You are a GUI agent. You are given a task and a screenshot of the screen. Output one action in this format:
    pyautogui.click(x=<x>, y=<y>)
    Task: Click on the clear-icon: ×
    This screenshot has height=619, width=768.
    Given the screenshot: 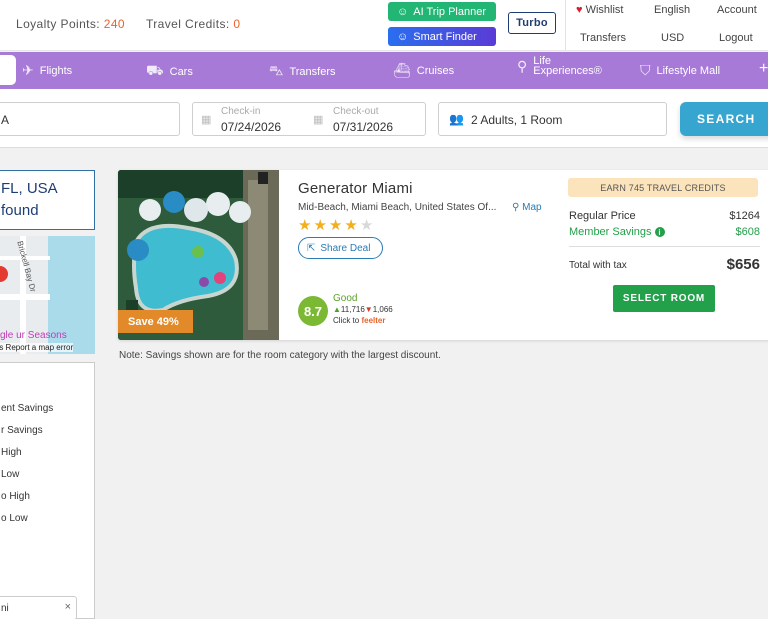 What is the action you would take?
    pyautogui.click(x=68, y=607)
    